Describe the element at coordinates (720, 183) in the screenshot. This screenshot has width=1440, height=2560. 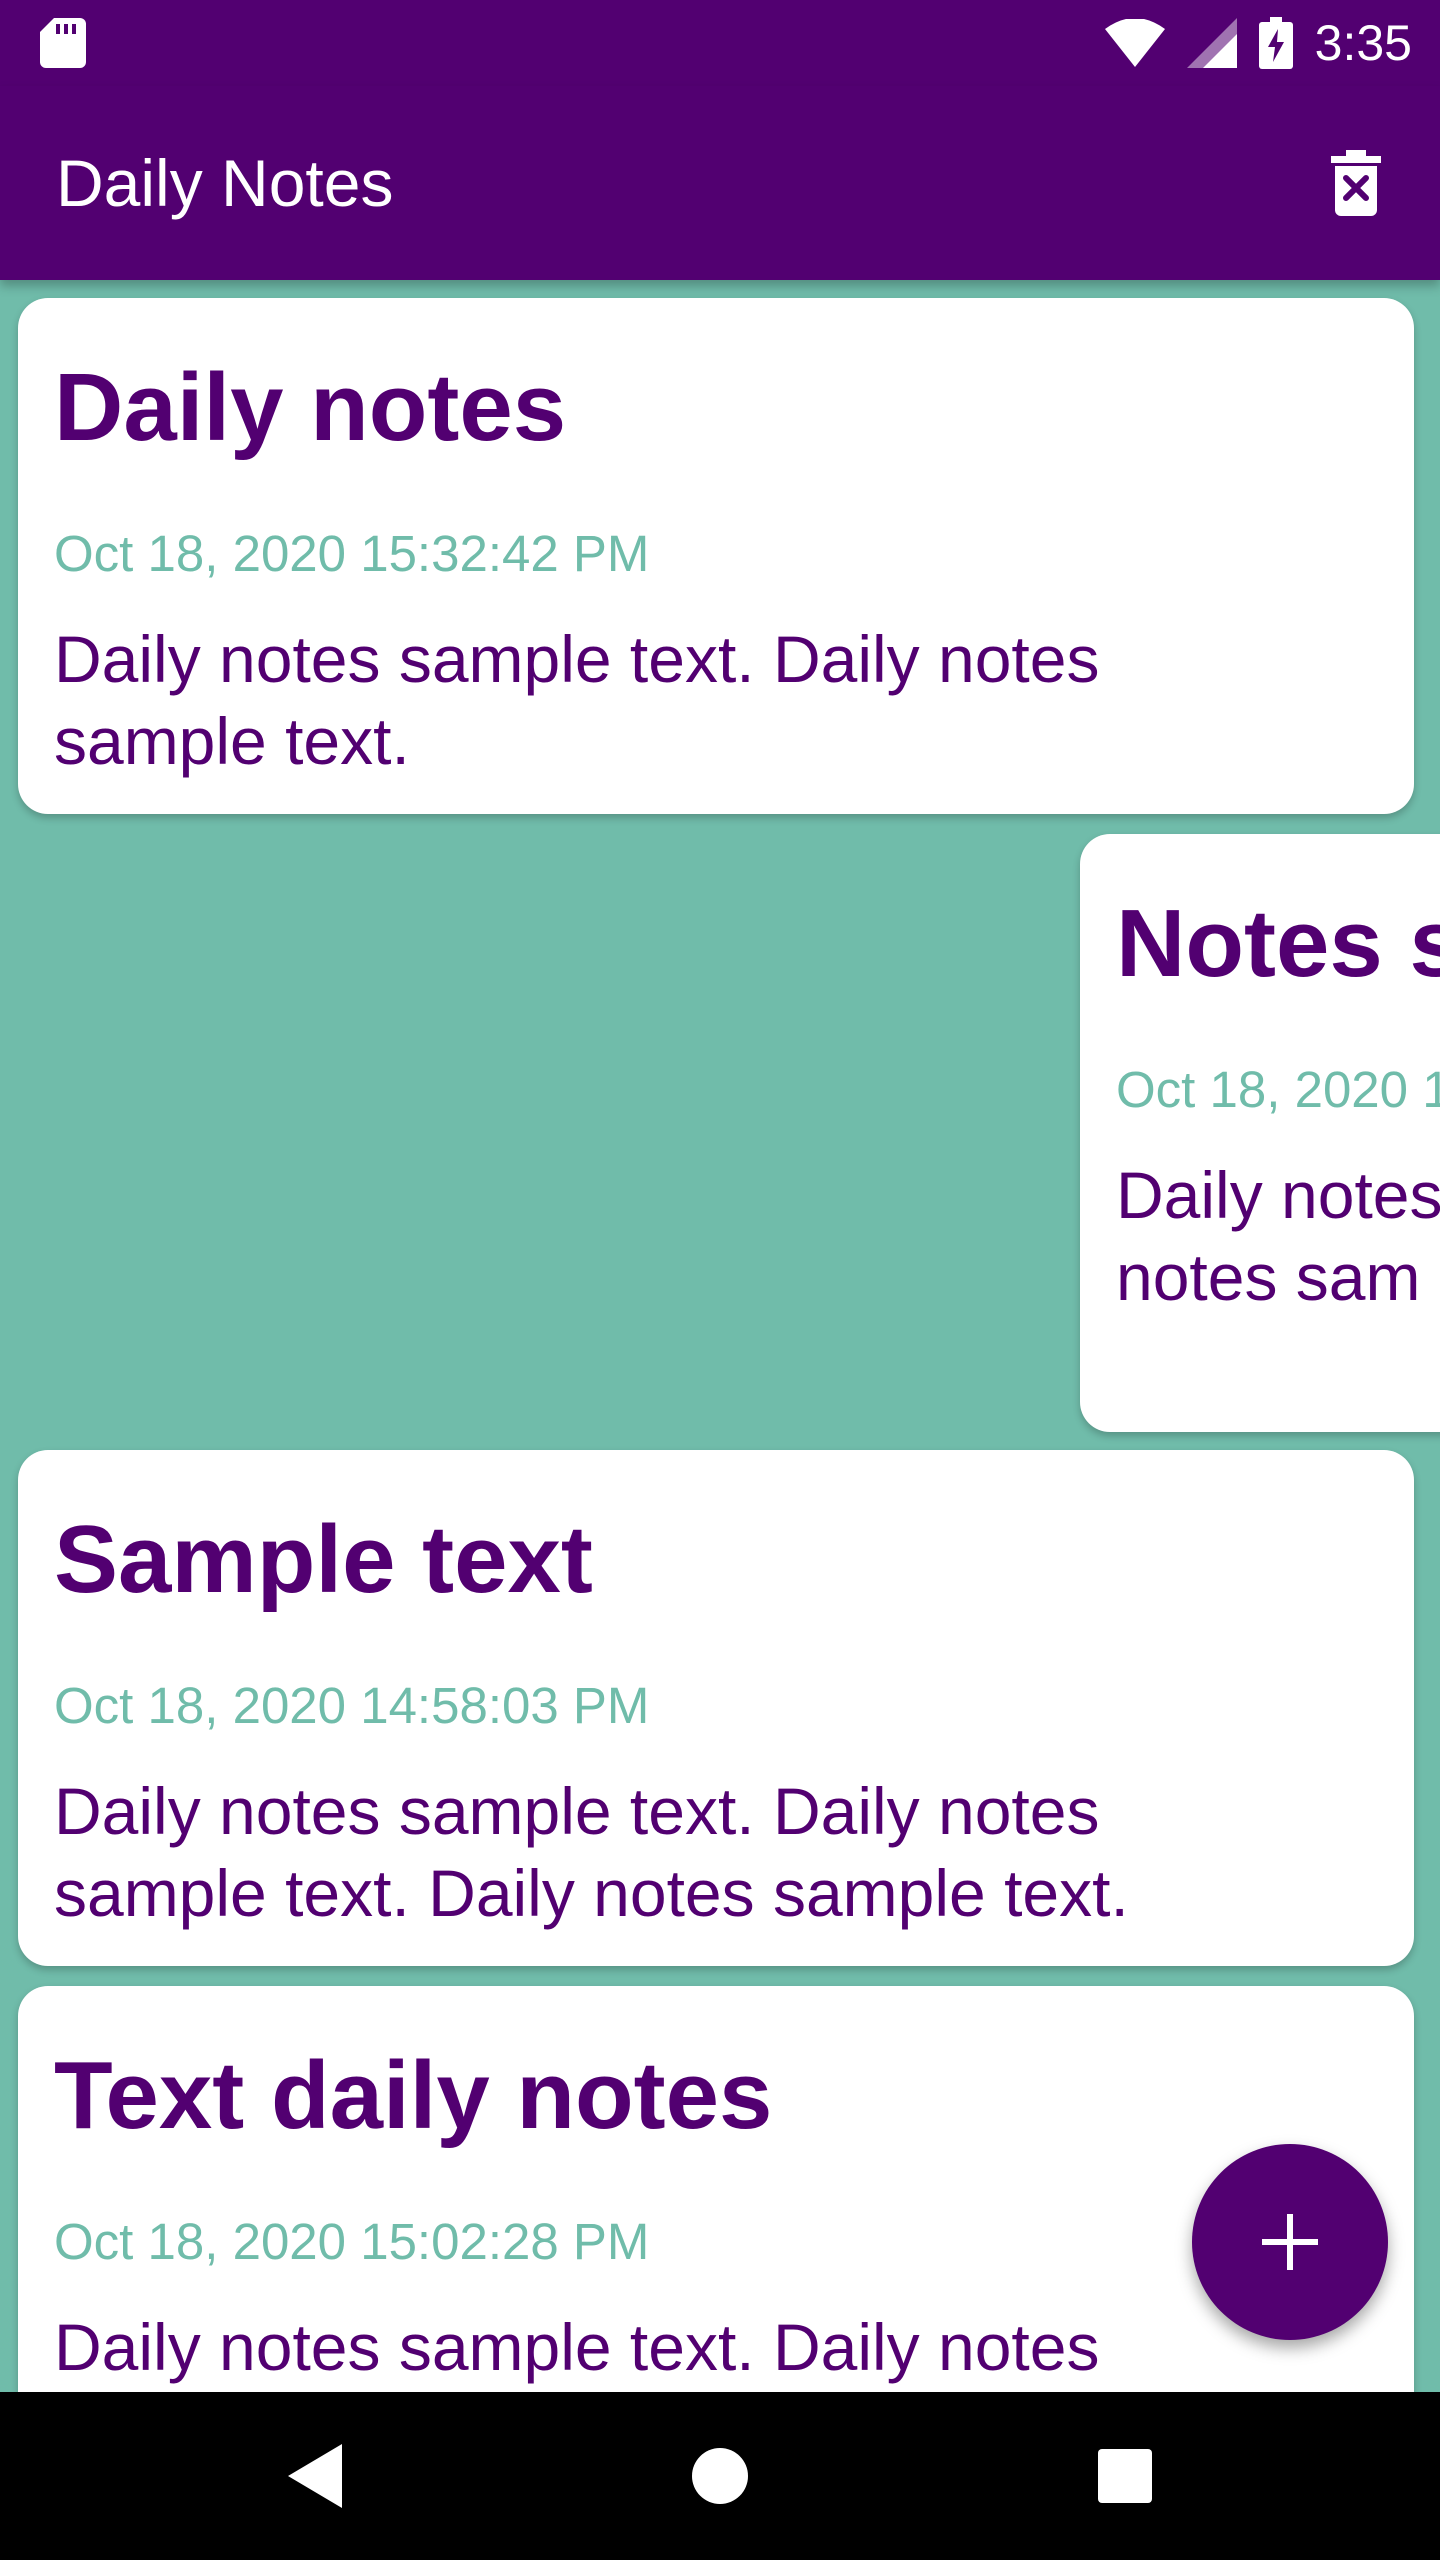
I see `app-bar: Daily Notes` at that location.